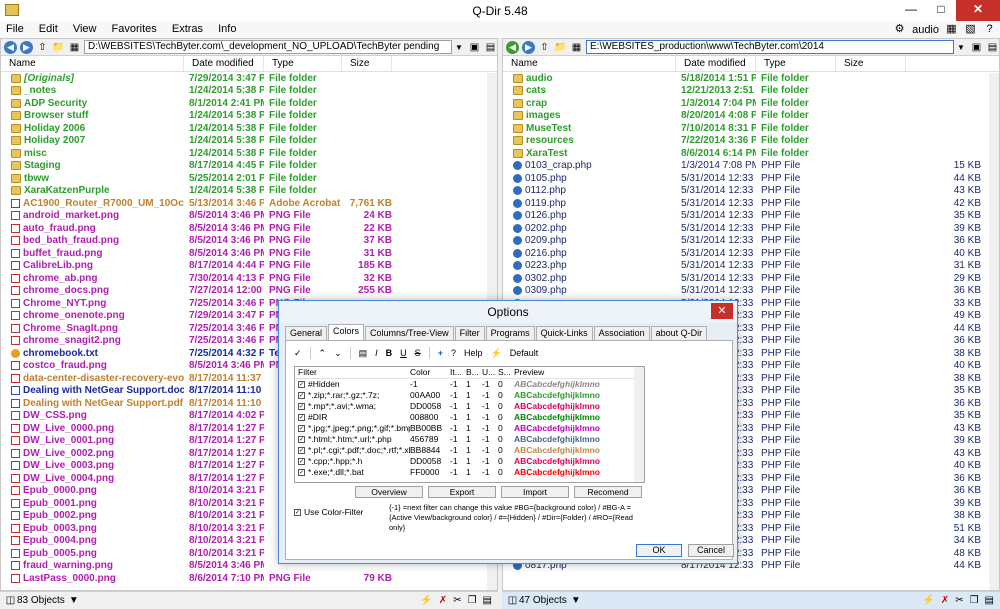 Image resolution: width=1000 pixels, height=609 pixels. I want to click on overview-button: Overview, so click(389, 492).